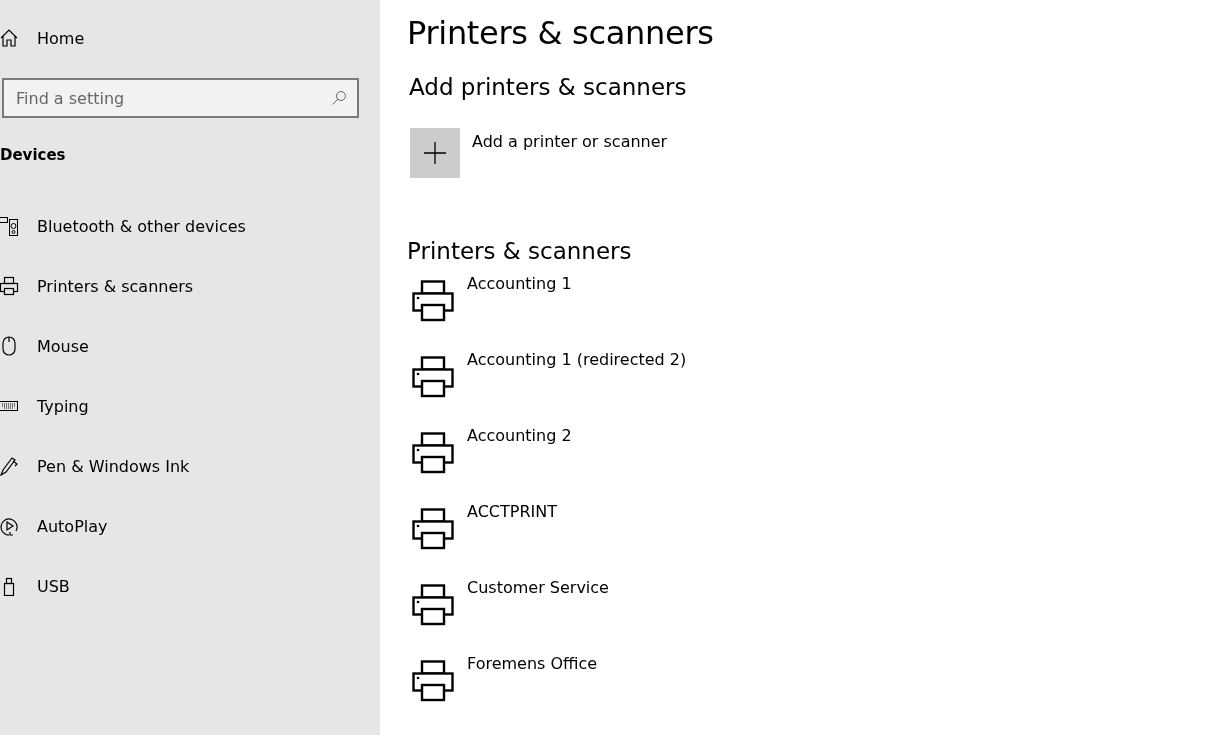 The width and height of the screenshot is (1211, 735). What do you see at coordinates (190, 286) in the screenshot?
I see `nav-item: Printers & scanners` at bounding box center [190, 286].